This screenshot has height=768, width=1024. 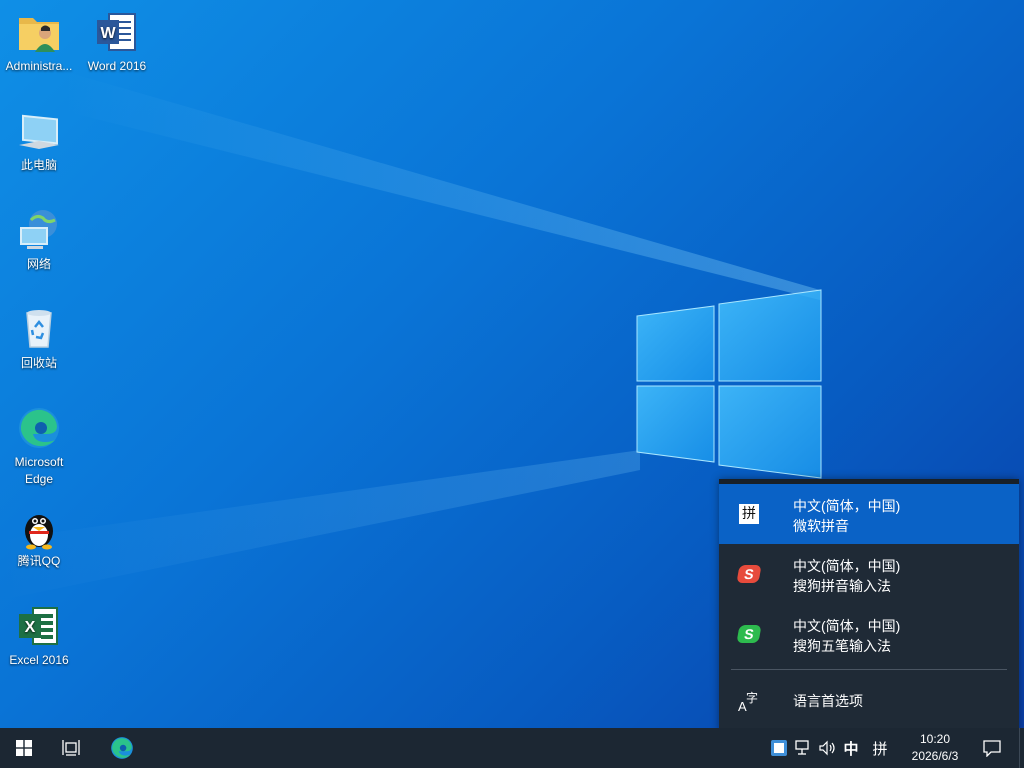 I want to click on desktop-icon-label: Excel 2016, so click(x=39, y=660).